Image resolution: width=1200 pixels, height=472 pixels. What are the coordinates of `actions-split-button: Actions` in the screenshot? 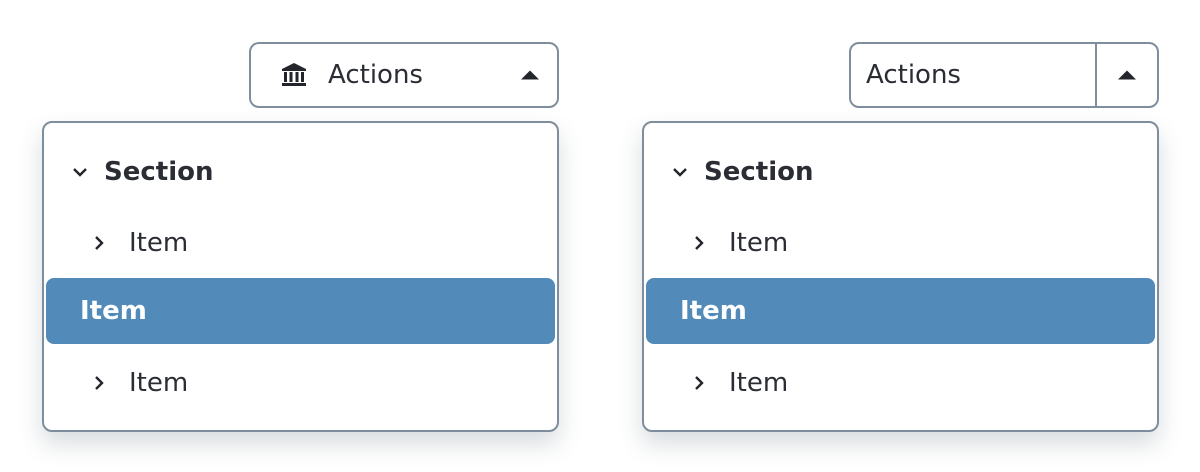 It's located at (1004, 75).